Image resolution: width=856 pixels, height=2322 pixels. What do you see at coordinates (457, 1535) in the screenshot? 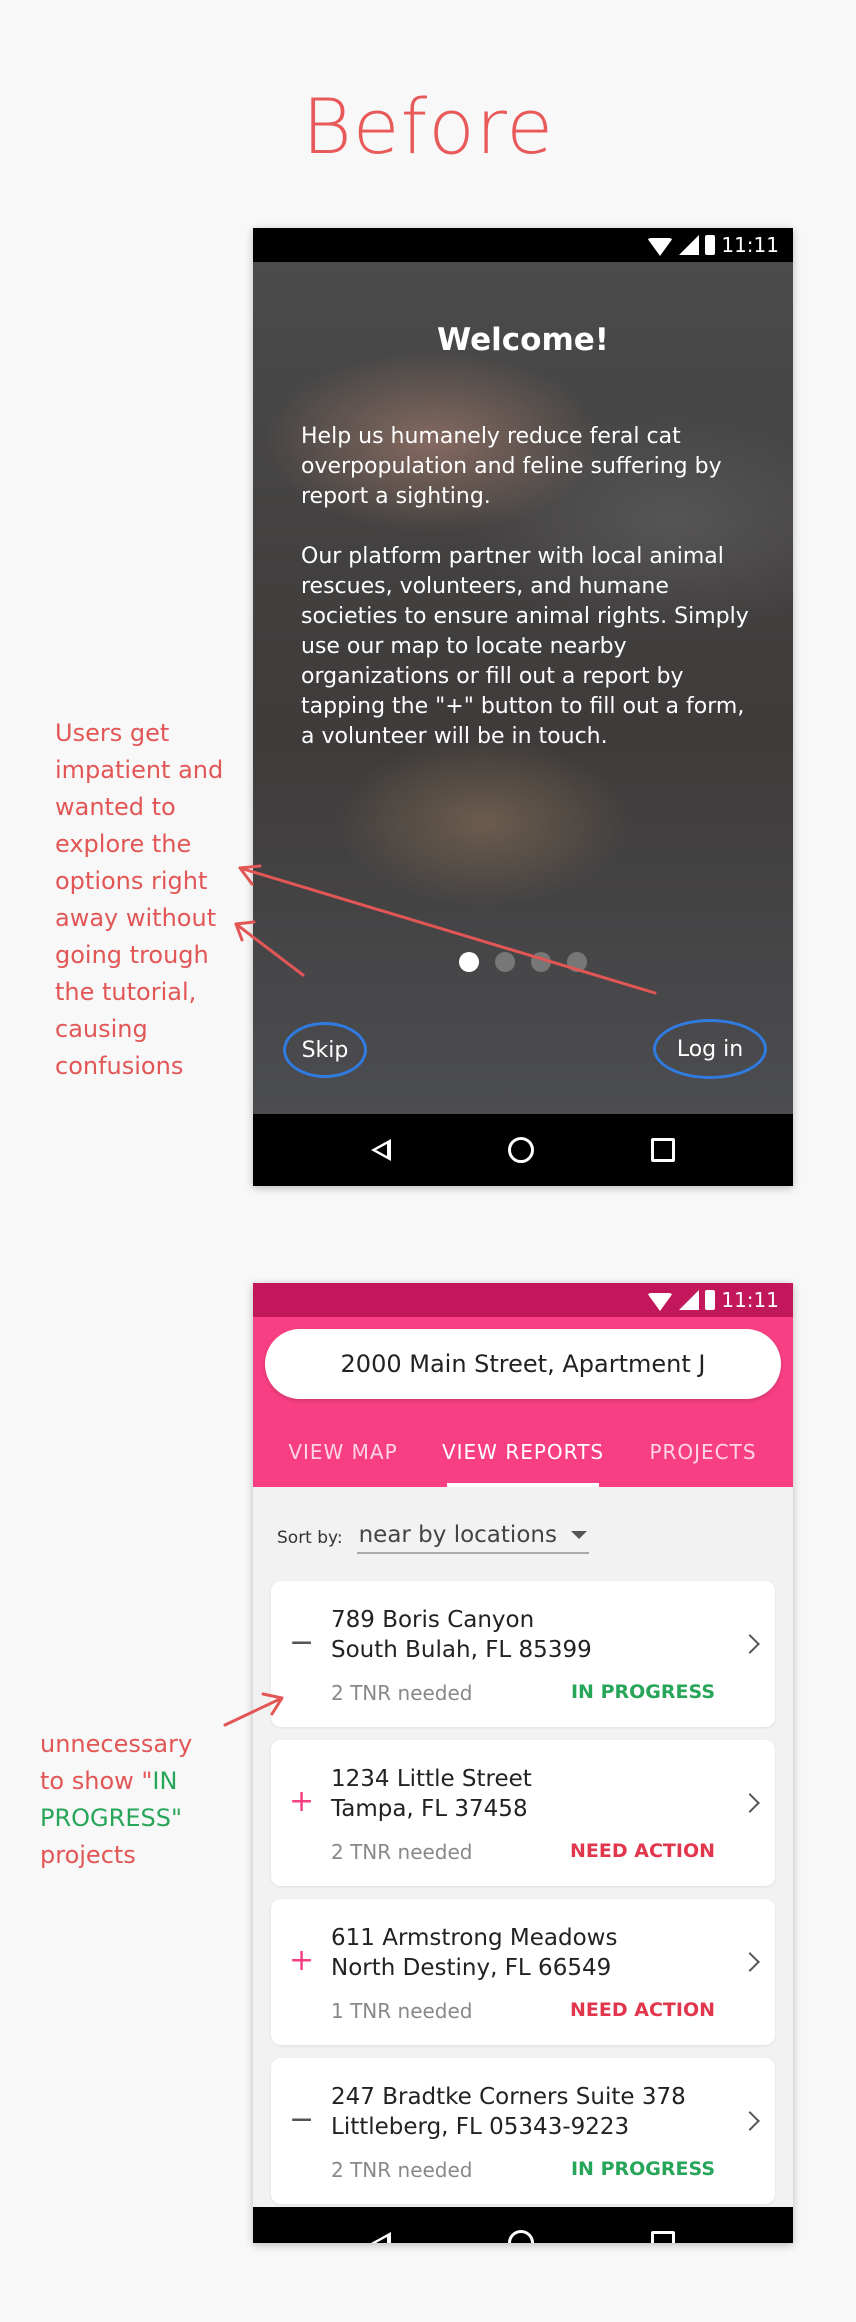
I see `sort-value: near by locations` at bounding box center [457, 1535].